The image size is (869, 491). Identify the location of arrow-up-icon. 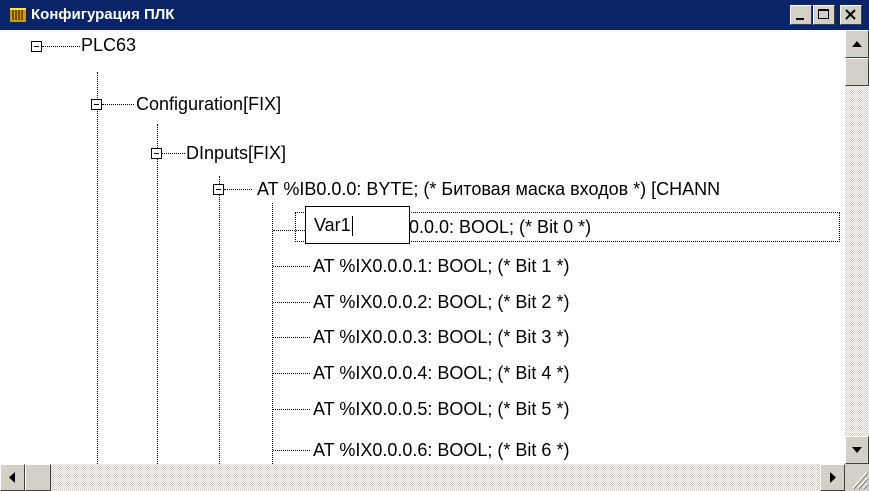
(857, 44).